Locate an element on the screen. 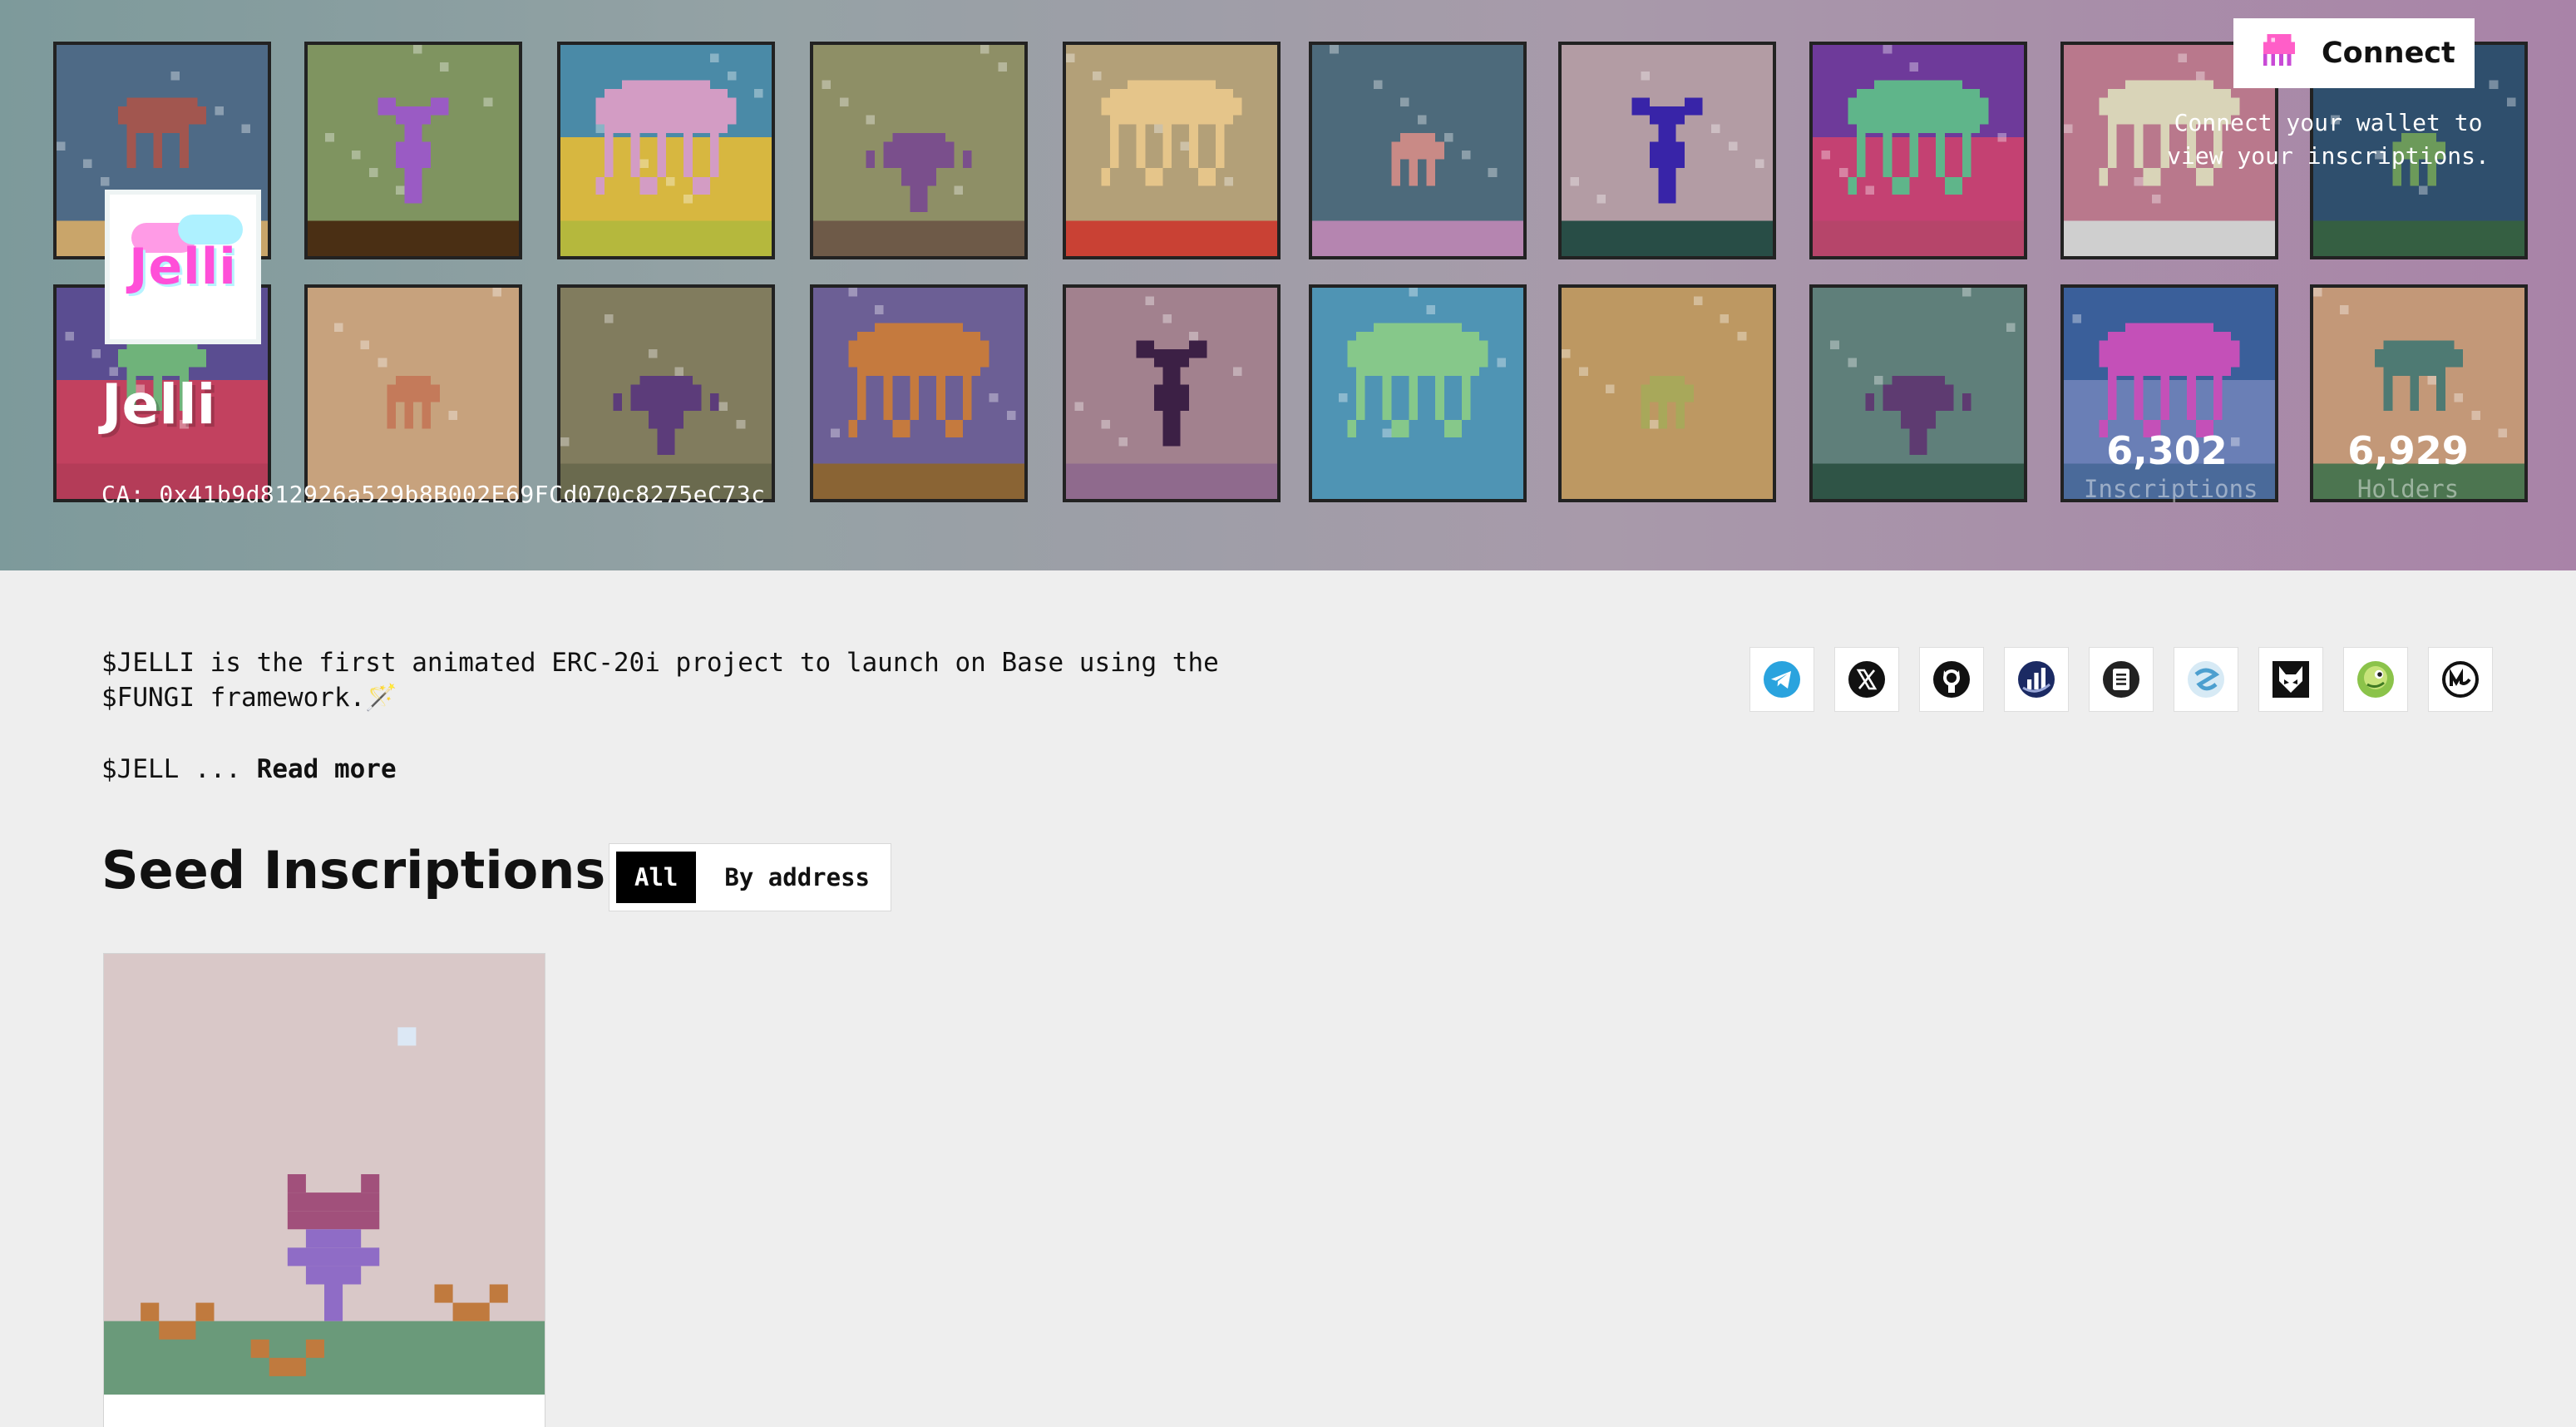 This screenshot has height=1427, width=2576. logo-wordmark: Jelli is located at coordinates (183, 267).